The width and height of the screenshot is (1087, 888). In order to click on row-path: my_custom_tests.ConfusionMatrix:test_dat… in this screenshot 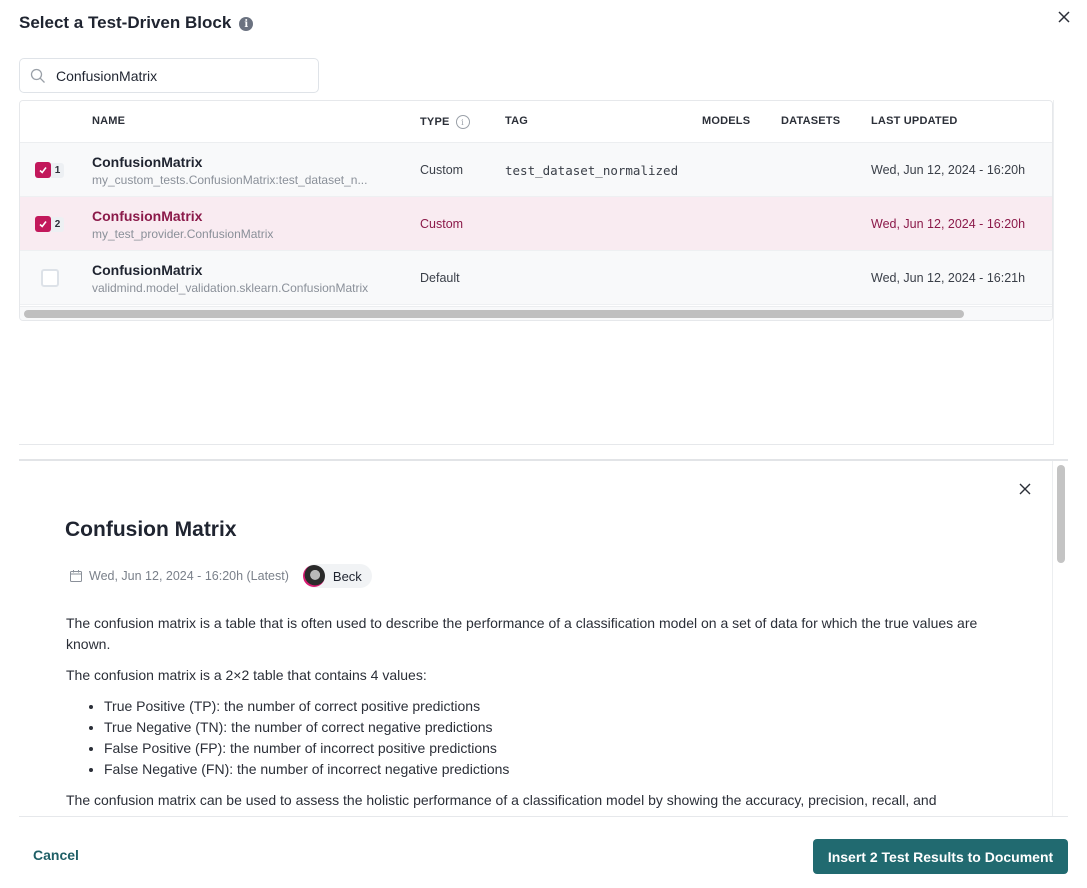, I will do `click(230, 180)`.